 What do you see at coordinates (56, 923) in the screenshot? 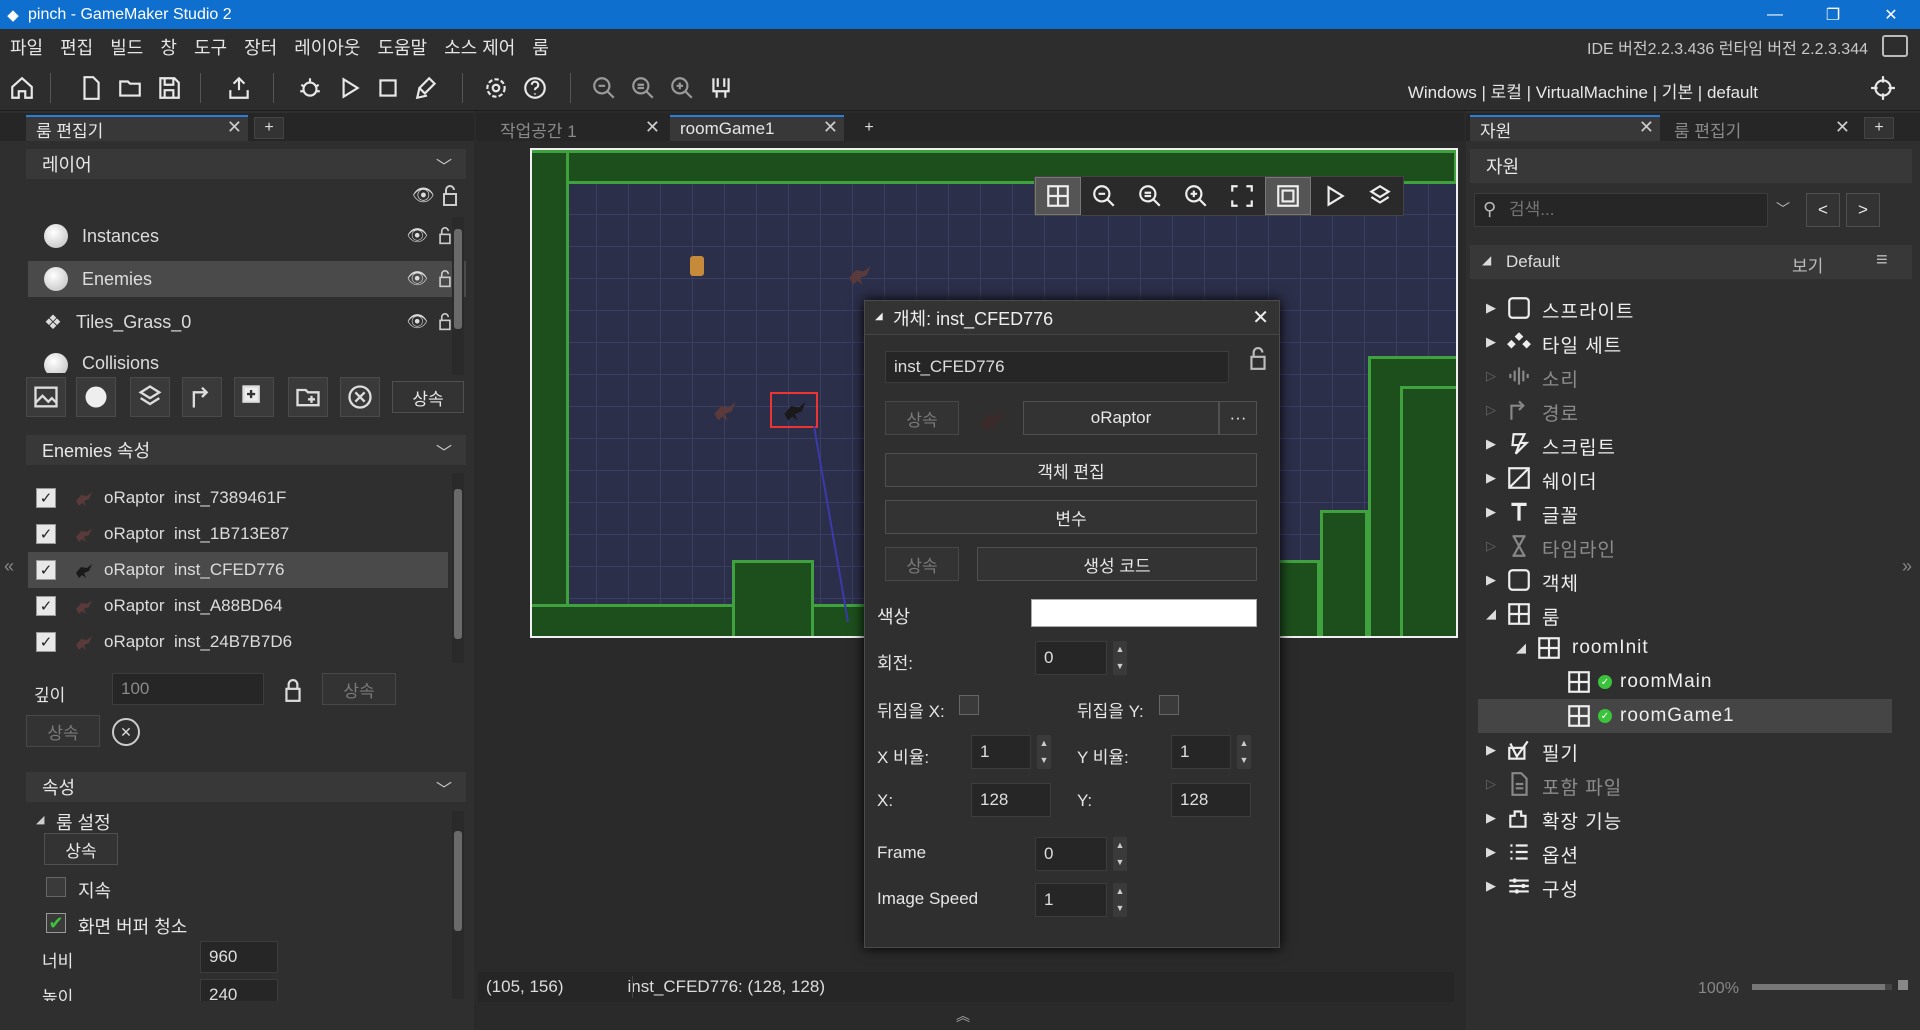
I see `clear-buffer-checkbox: ✔` at bounding box center [56, 923].